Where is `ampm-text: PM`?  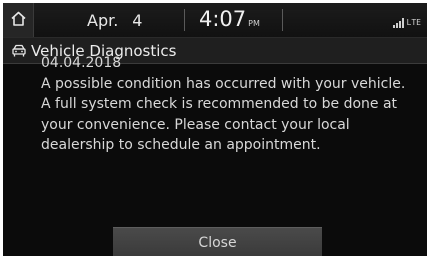
ampm-text: PM is located at coordinates (254, 23).